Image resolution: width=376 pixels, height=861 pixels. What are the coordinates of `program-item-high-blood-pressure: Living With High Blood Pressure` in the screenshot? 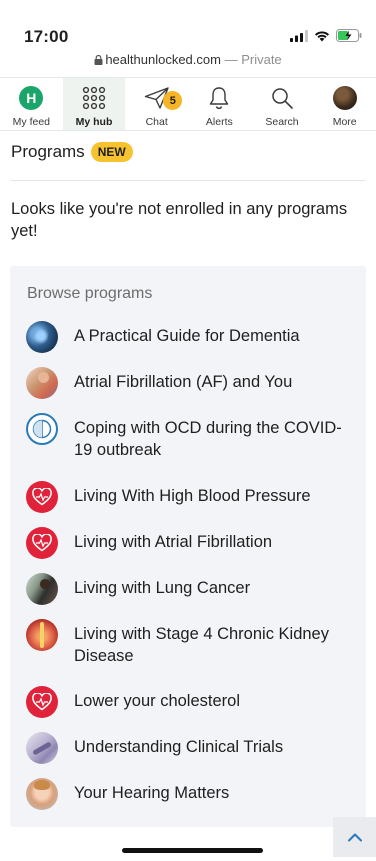 It's located at (191, 497).